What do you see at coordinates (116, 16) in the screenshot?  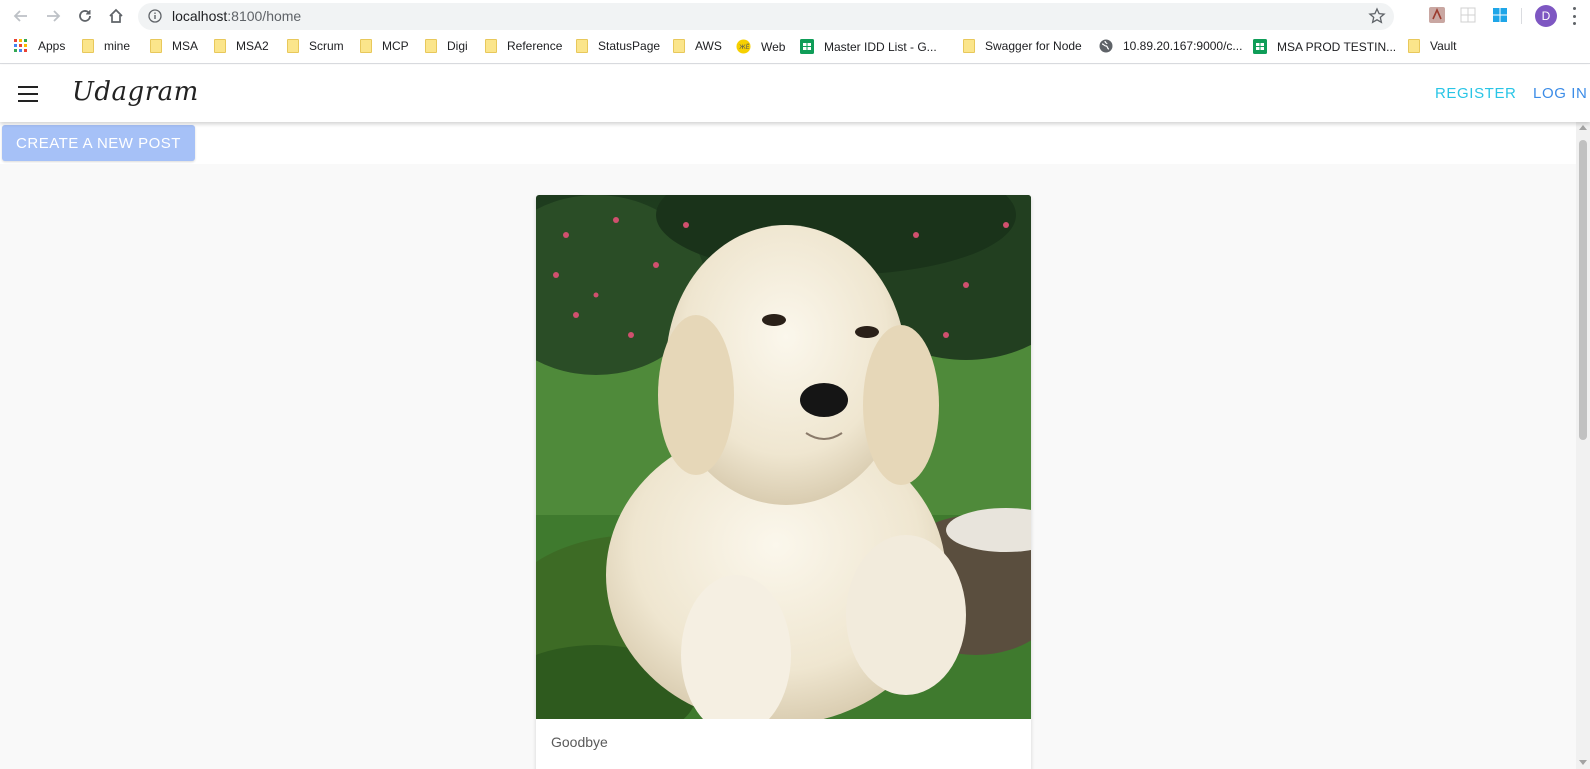 I see `home-icon` at bounding box center [116, 16].